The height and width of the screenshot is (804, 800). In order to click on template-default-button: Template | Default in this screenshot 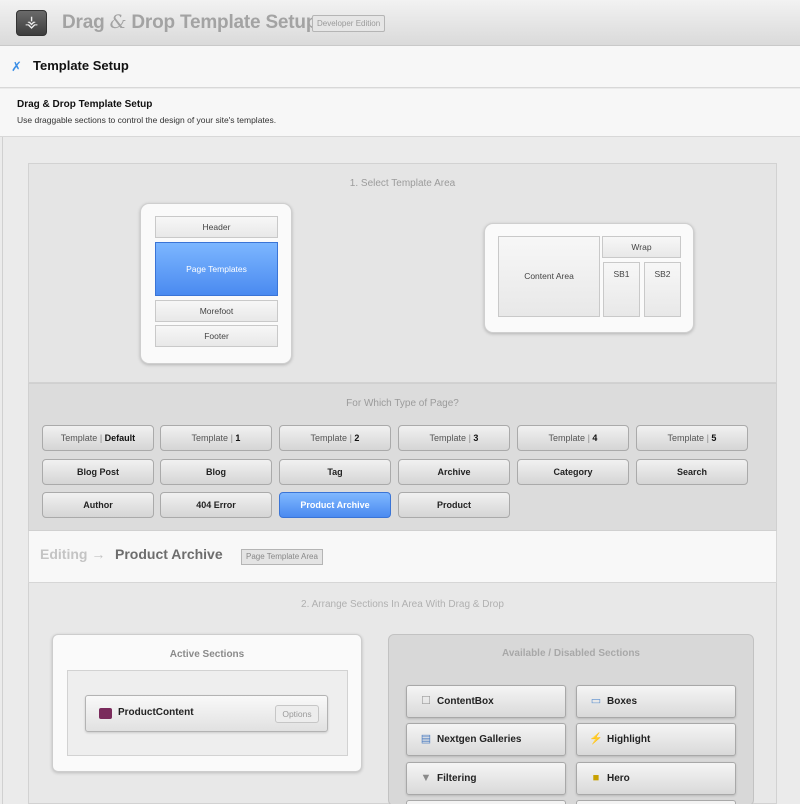, I will do `click(98, 438)`.